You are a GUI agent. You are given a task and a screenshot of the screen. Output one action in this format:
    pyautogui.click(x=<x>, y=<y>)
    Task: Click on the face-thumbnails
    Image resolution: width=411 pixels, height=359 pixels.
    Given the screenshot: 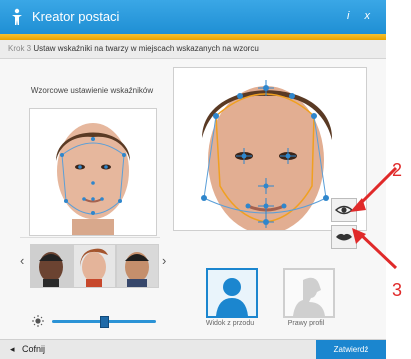 What is the action you would take?
    pyautogui.click(x=94, y=266)
    